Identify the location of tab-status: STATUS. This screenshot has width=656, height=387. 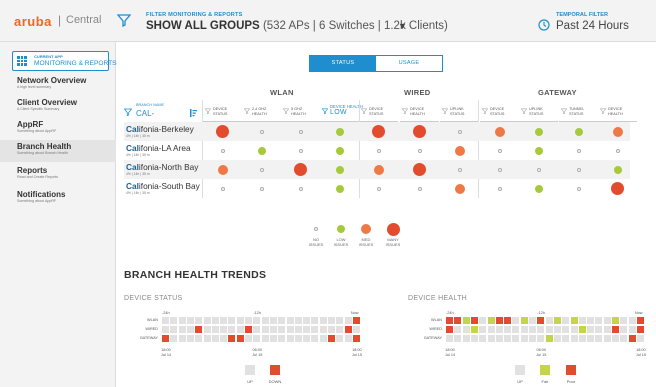
(343, 63).